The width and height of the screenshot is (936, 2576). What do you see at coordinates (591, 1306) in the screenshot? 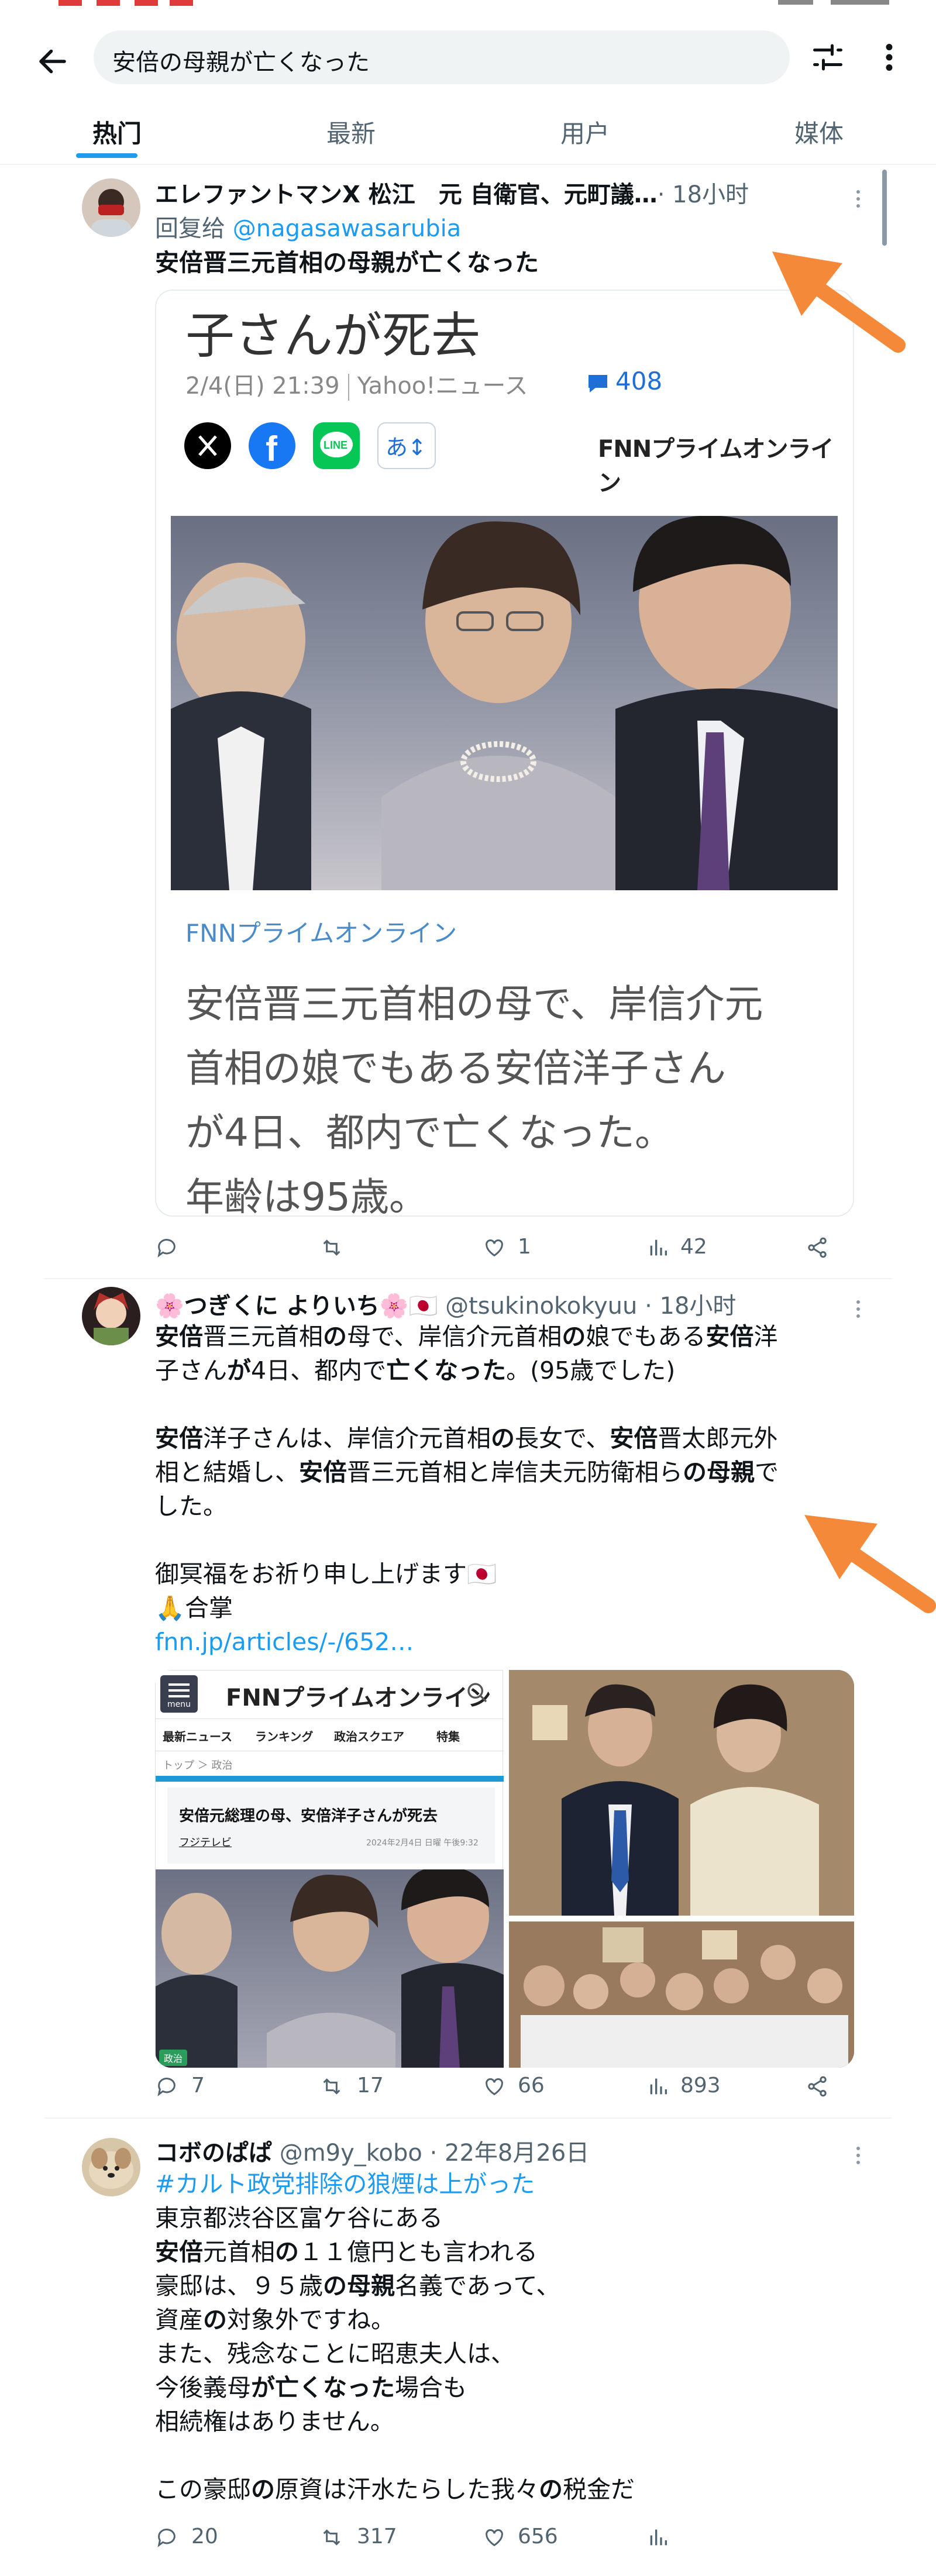
I see `author-handle: @tsukinokokyuu · 18小时` at bounding box center [591, 1306].